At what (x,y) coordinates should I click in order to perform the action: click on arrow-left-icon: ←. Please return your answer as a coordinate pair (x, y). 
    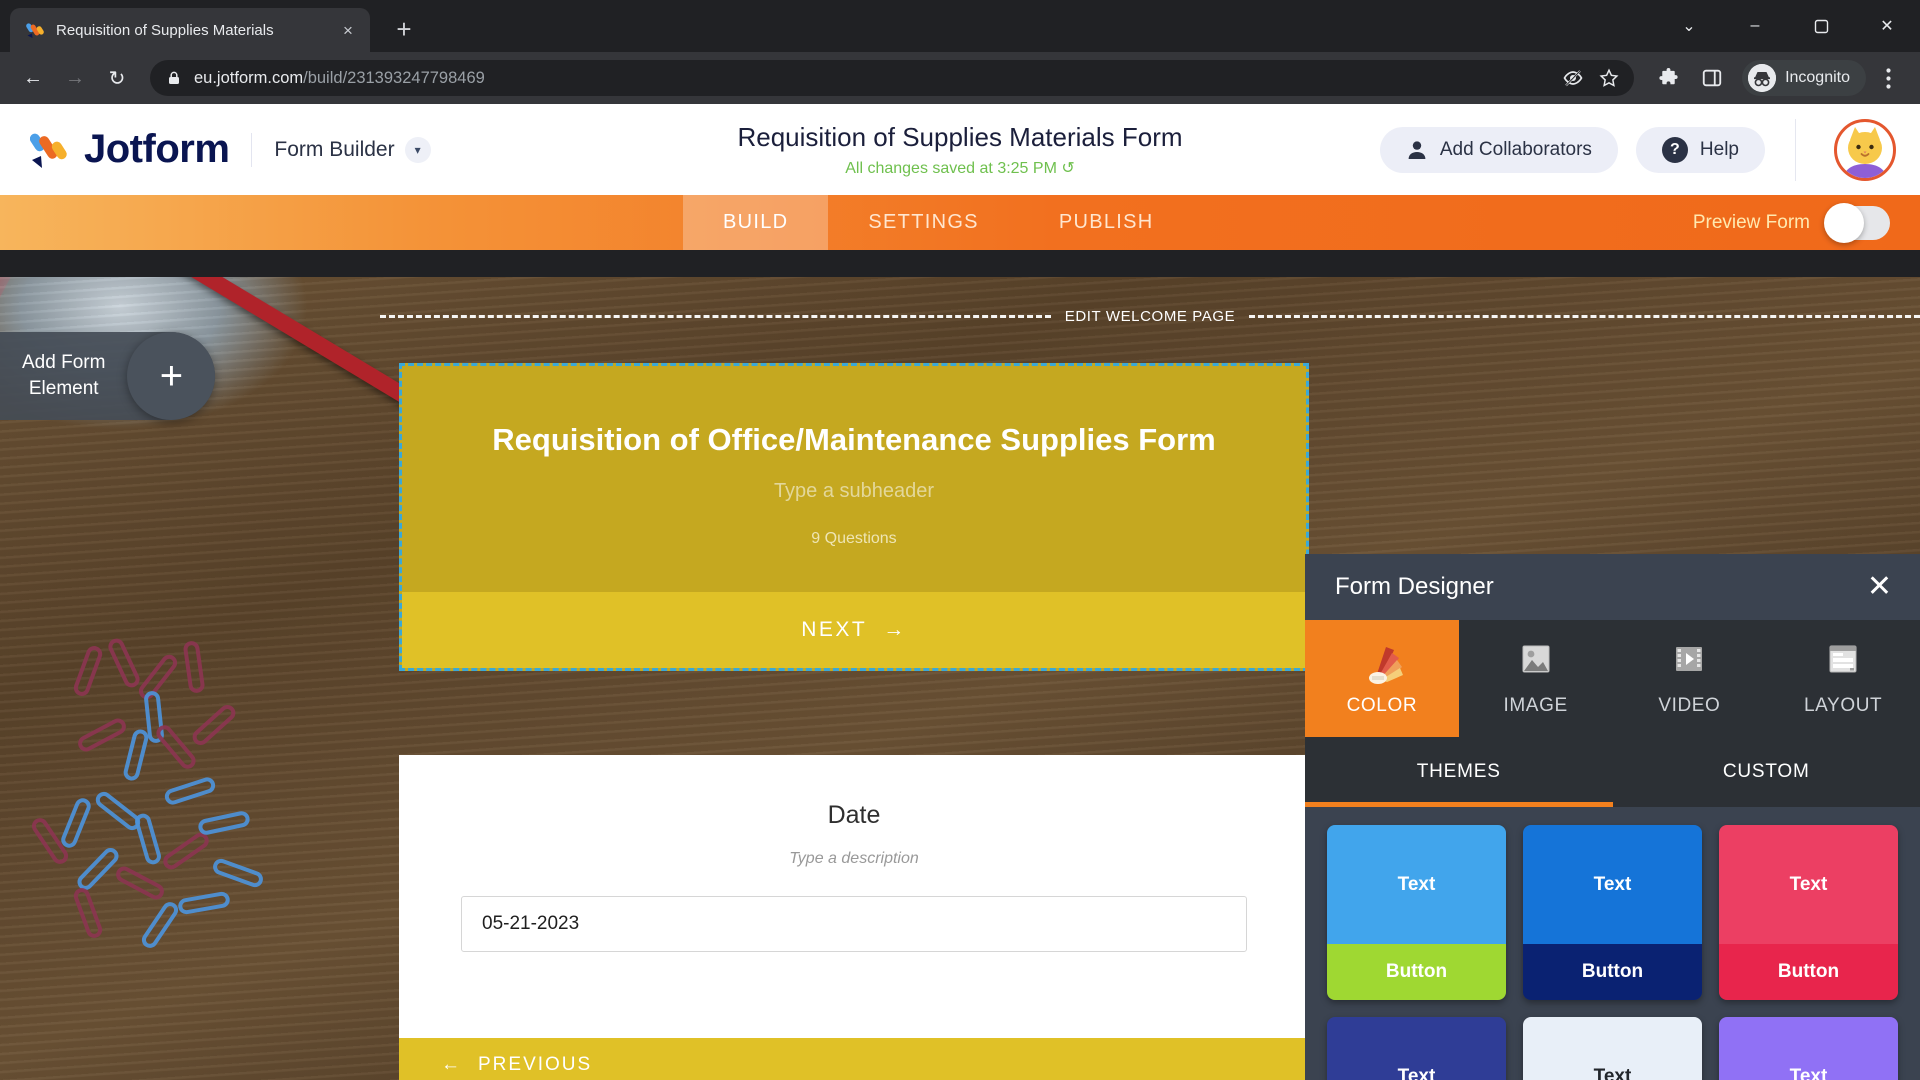
    Looking at the image, I should click on (451, 1064).